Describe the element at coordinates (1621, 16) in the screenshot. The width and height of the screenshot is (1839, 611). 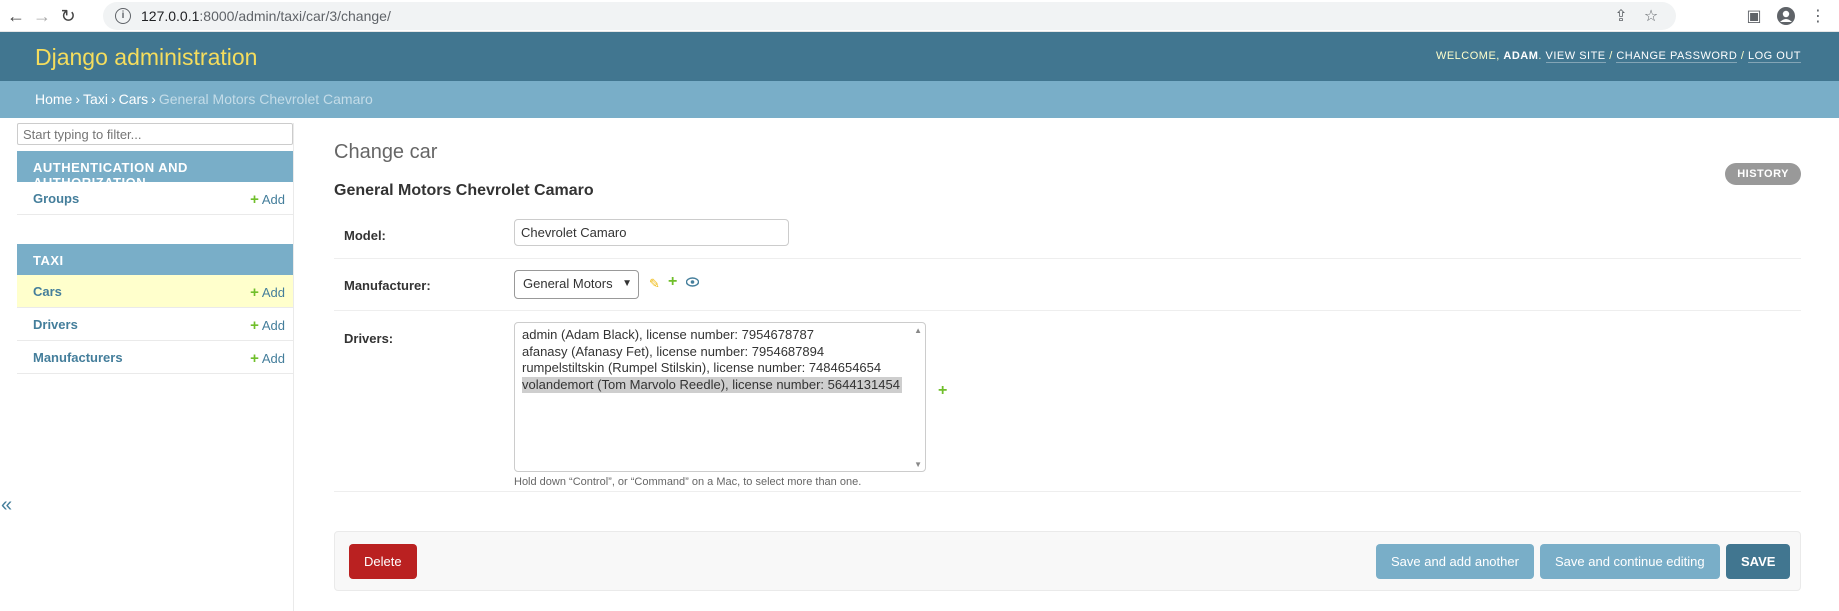
I see `share-icon: ⇪` at that location.